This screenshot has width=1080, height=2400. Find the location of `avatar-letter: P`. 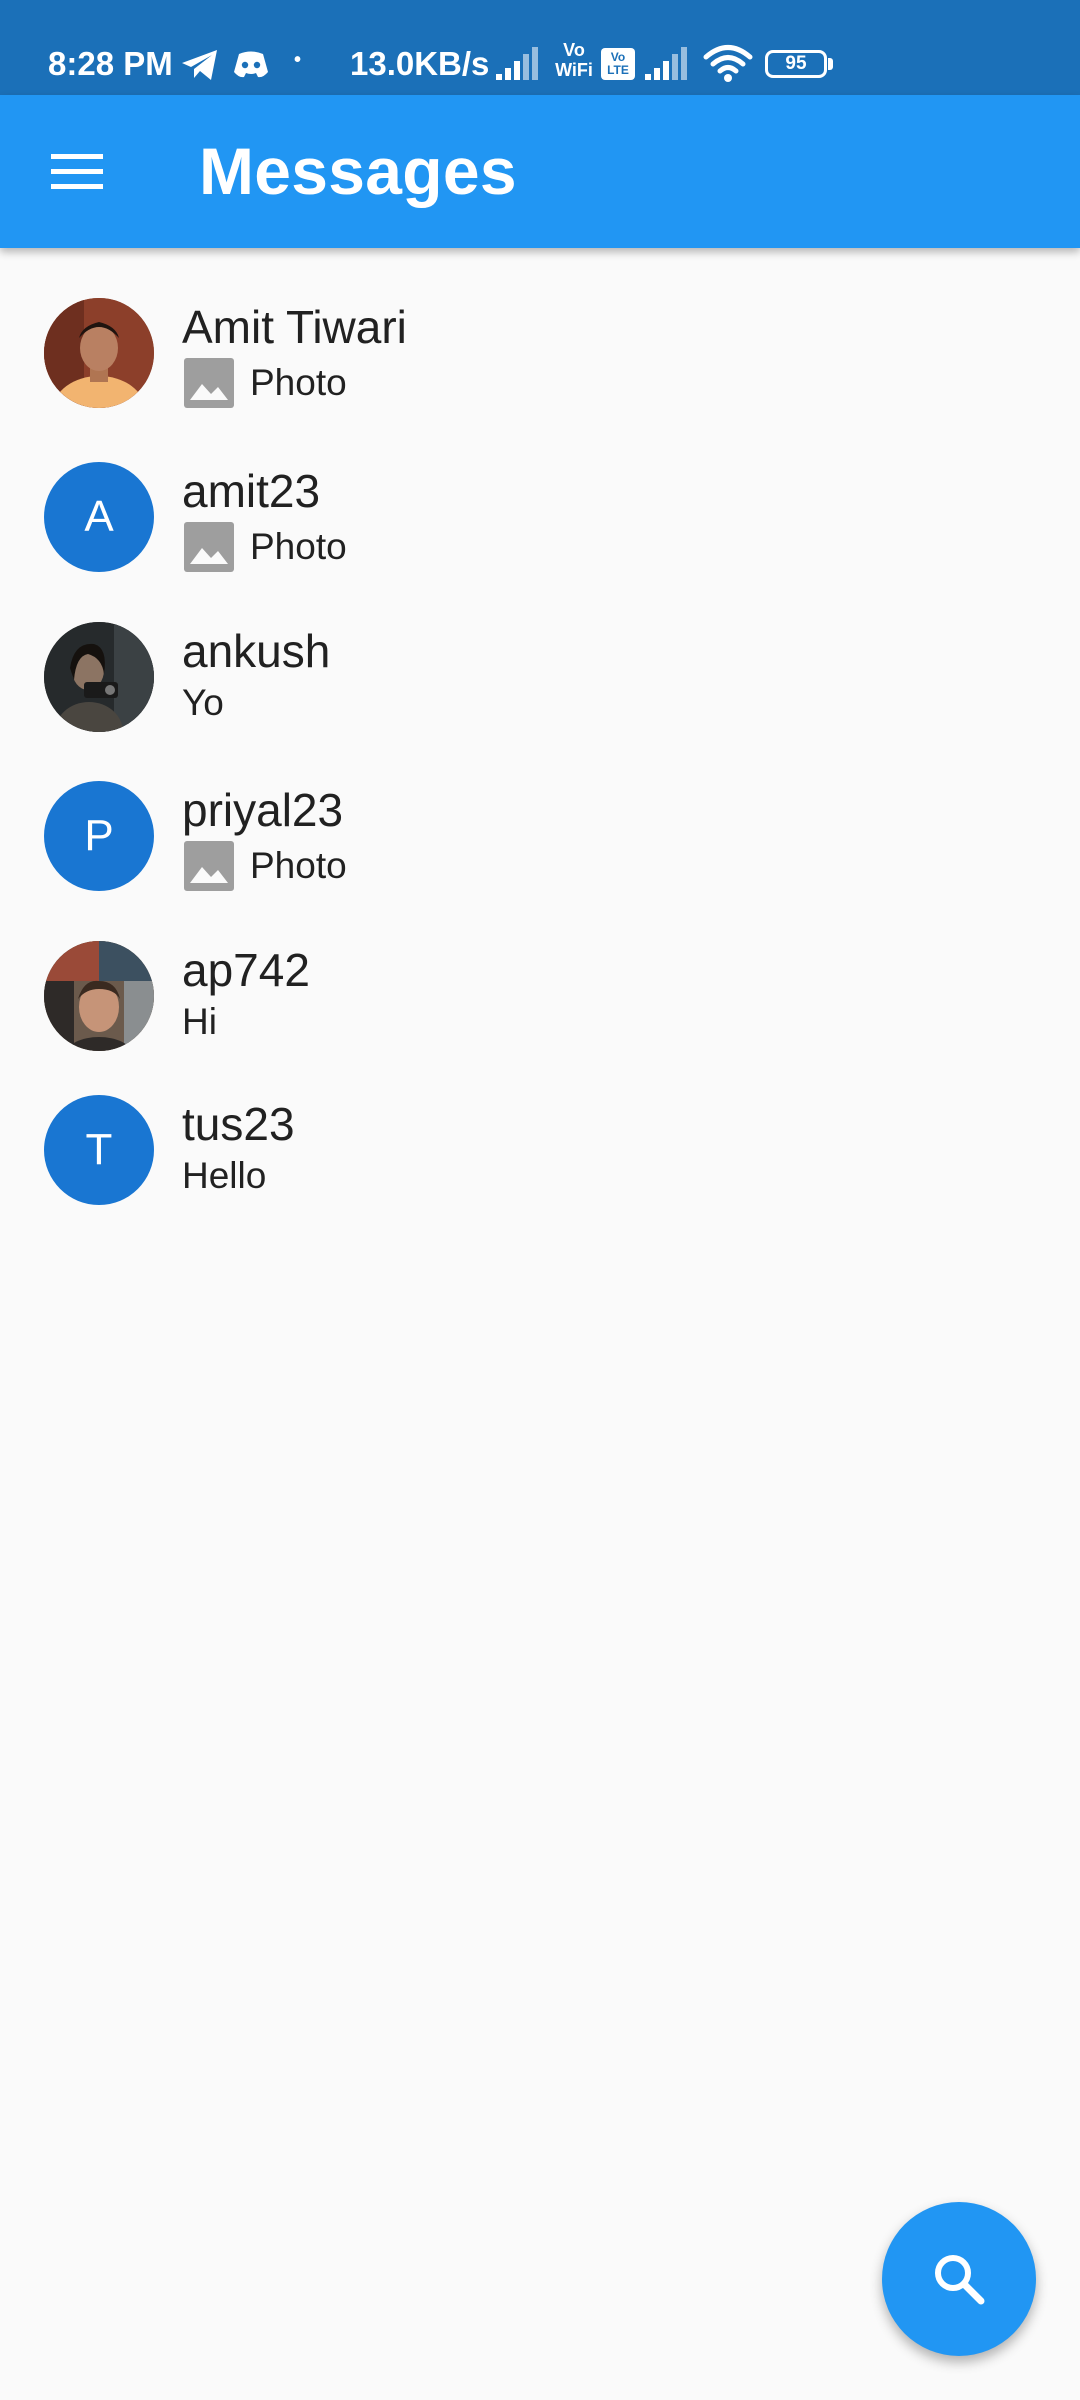

avatar-letter: P is located at coordinates (99, 835).